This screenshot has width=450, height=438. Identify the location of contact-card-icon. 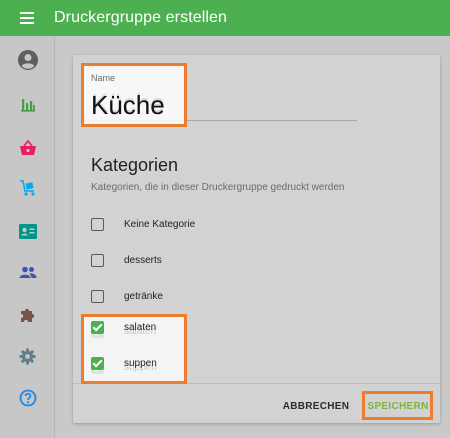
(27, 231).